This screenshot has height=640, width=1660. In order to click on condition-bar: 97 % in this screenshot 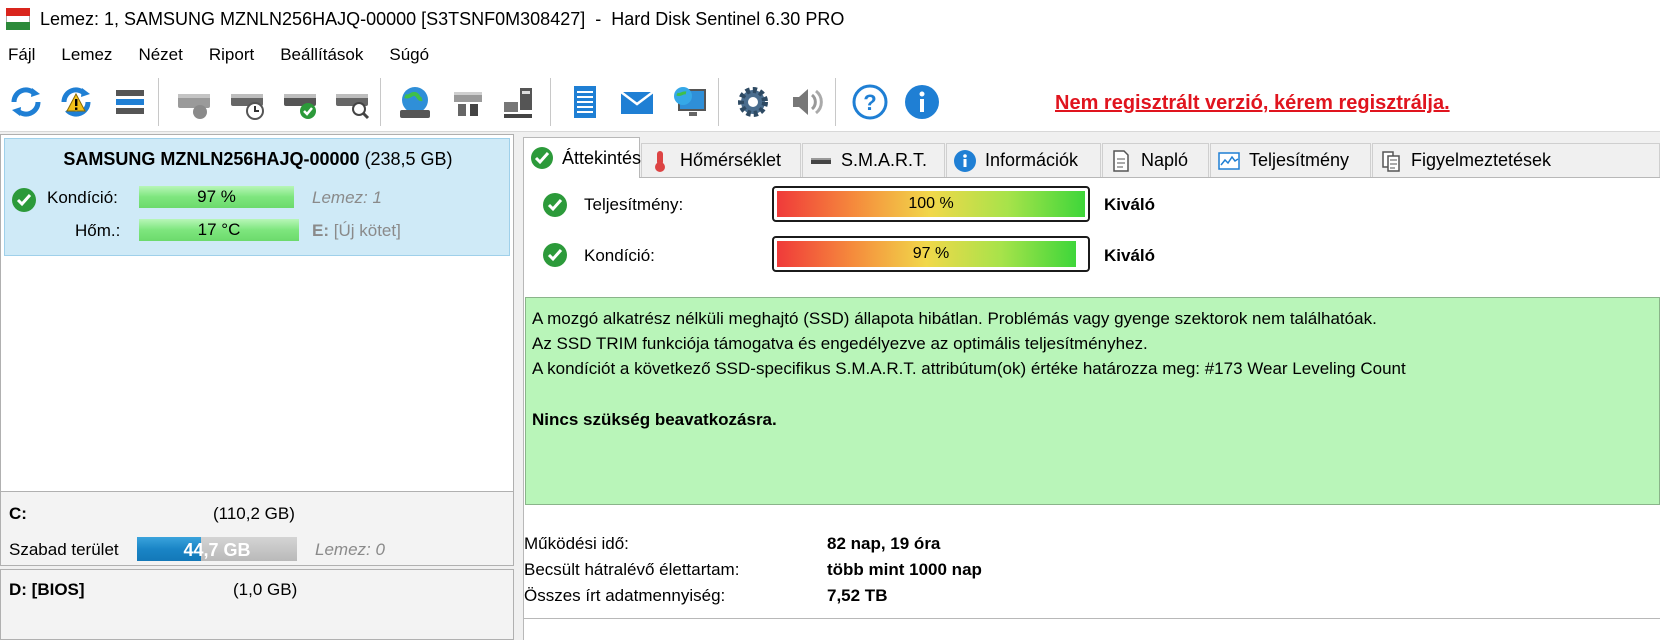, I will do `click(216, 197)`.